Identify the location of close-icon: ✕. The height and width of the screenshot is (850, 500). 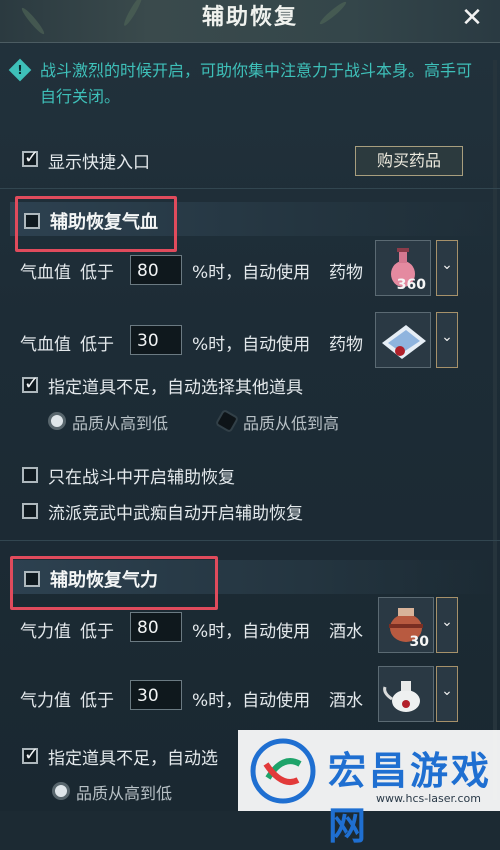
(472, 18).